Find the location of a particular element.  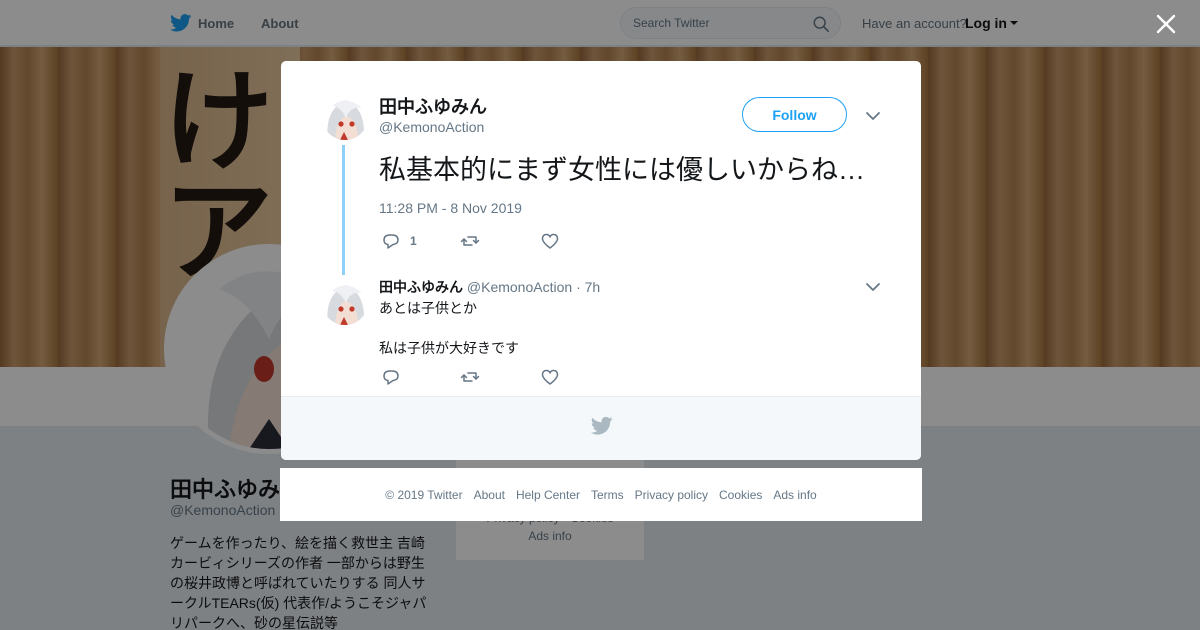

footer-copyright: © 2019 Twitter is located at coordinates (424, 494).